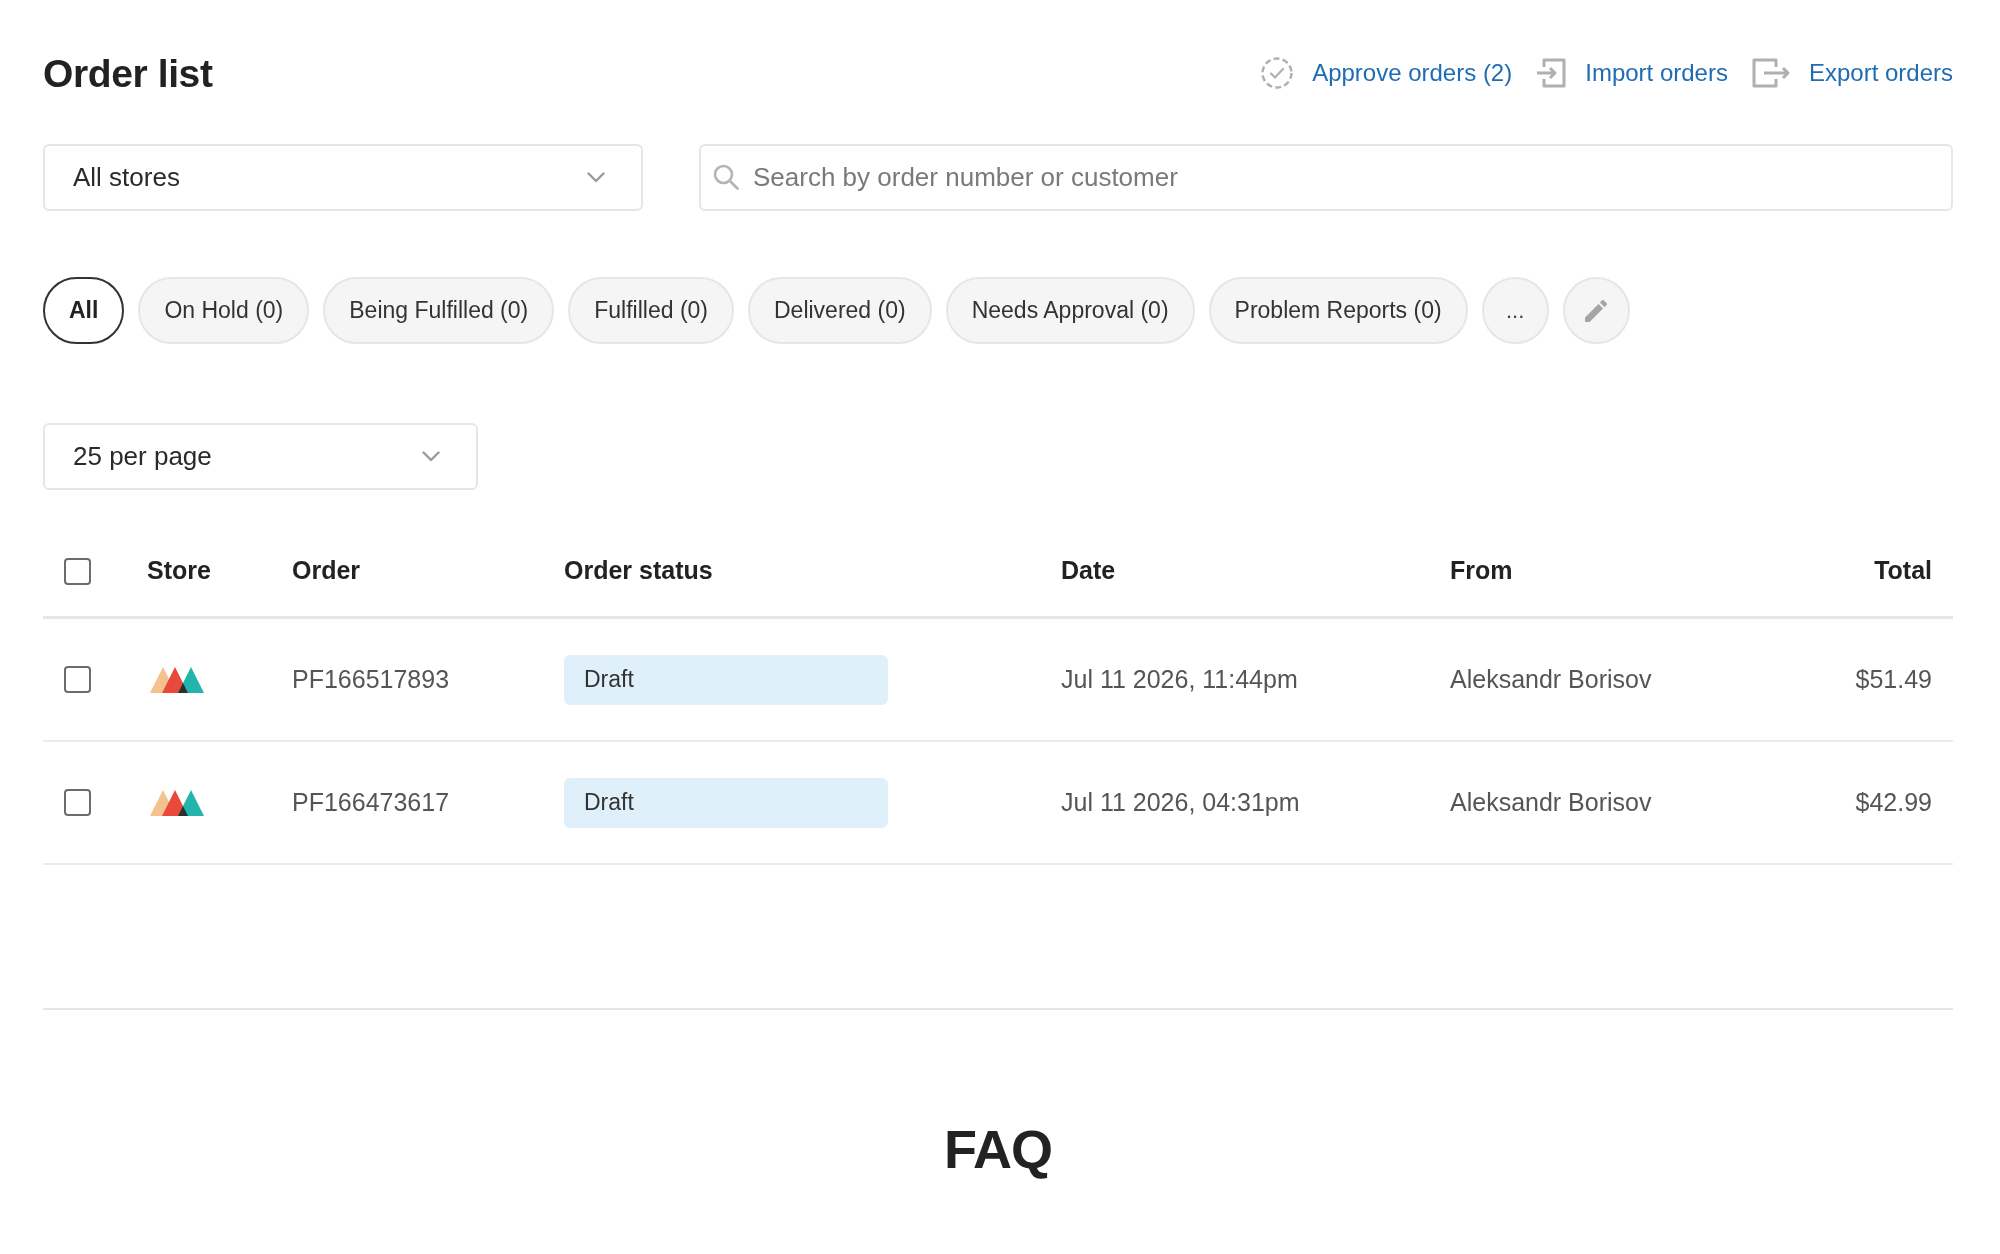  Describe the element at coordinates (1852, 73) in the screenshot. I see `header-action-link: Export orders` at that location.